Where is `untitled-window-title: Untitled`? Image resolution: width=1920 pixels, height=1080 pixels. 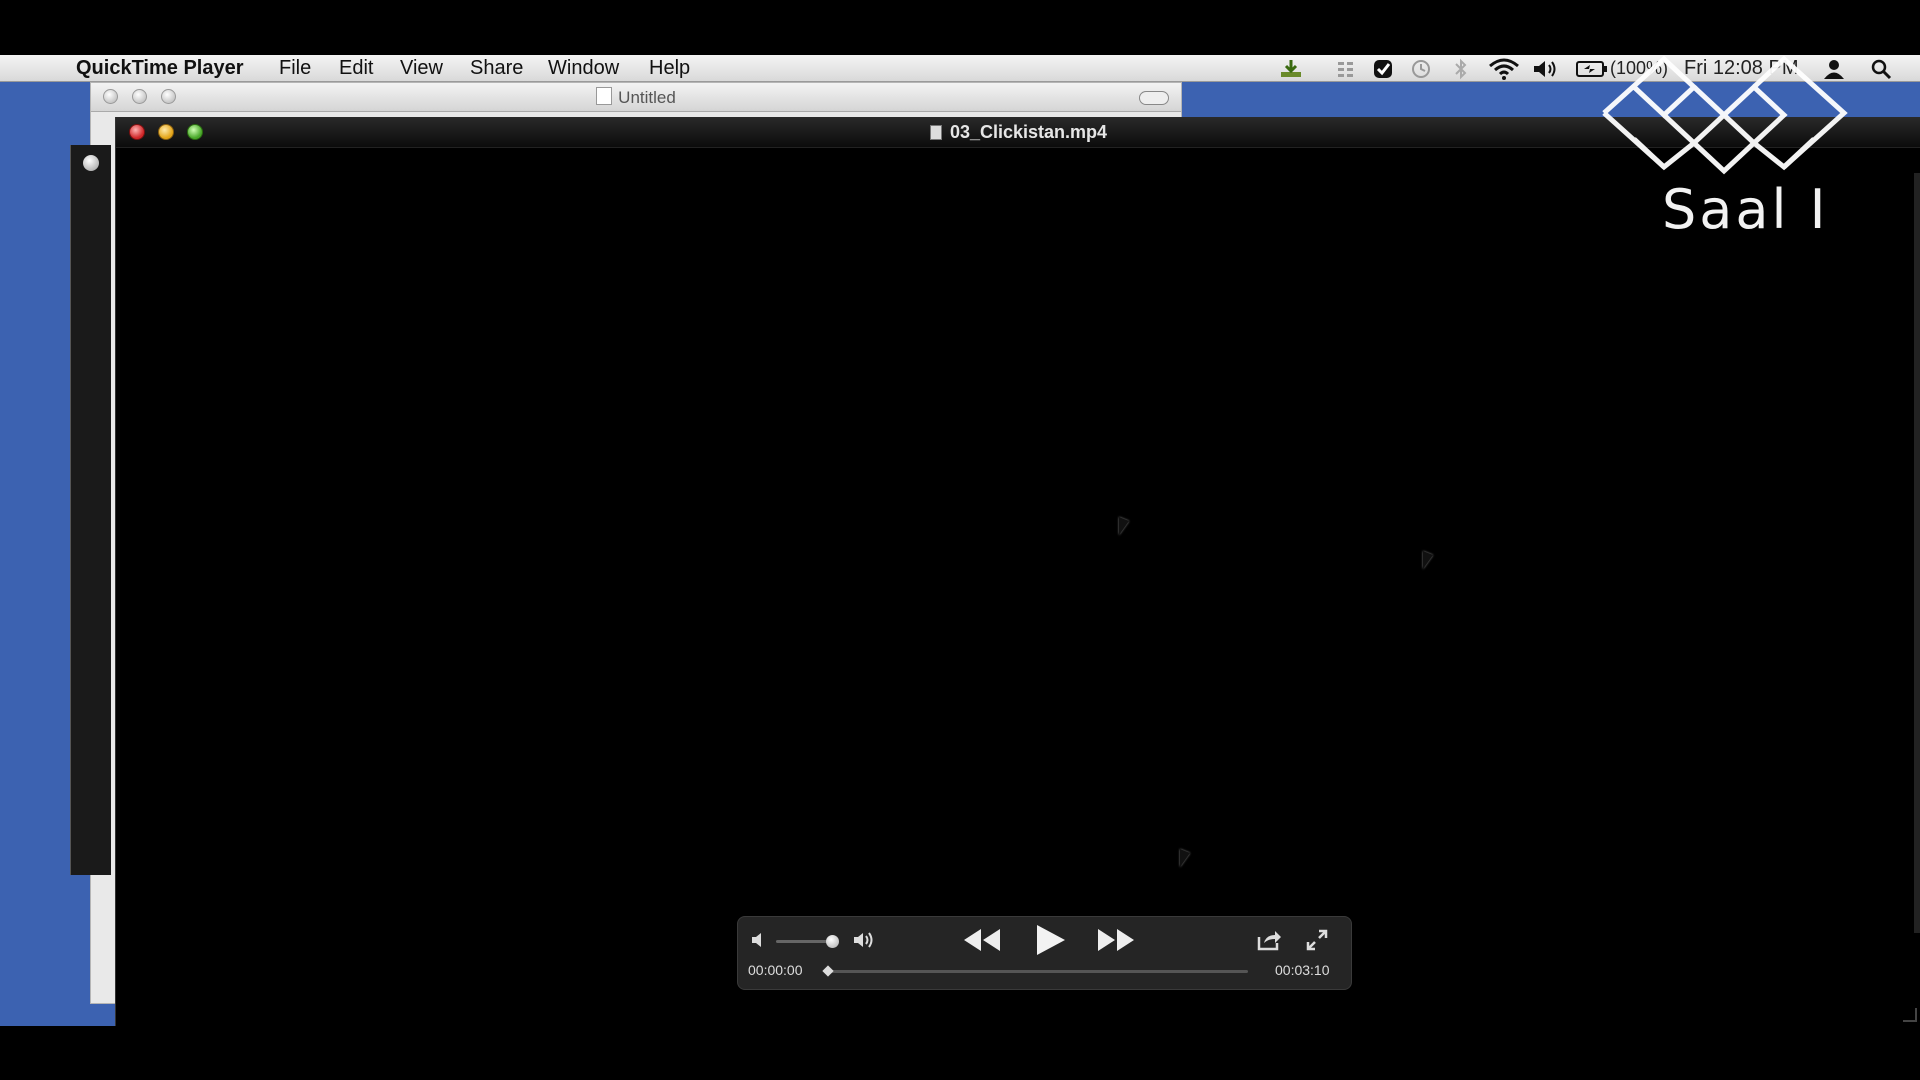
untitled-window-title: Untitled is located at coordinates (636, 97).